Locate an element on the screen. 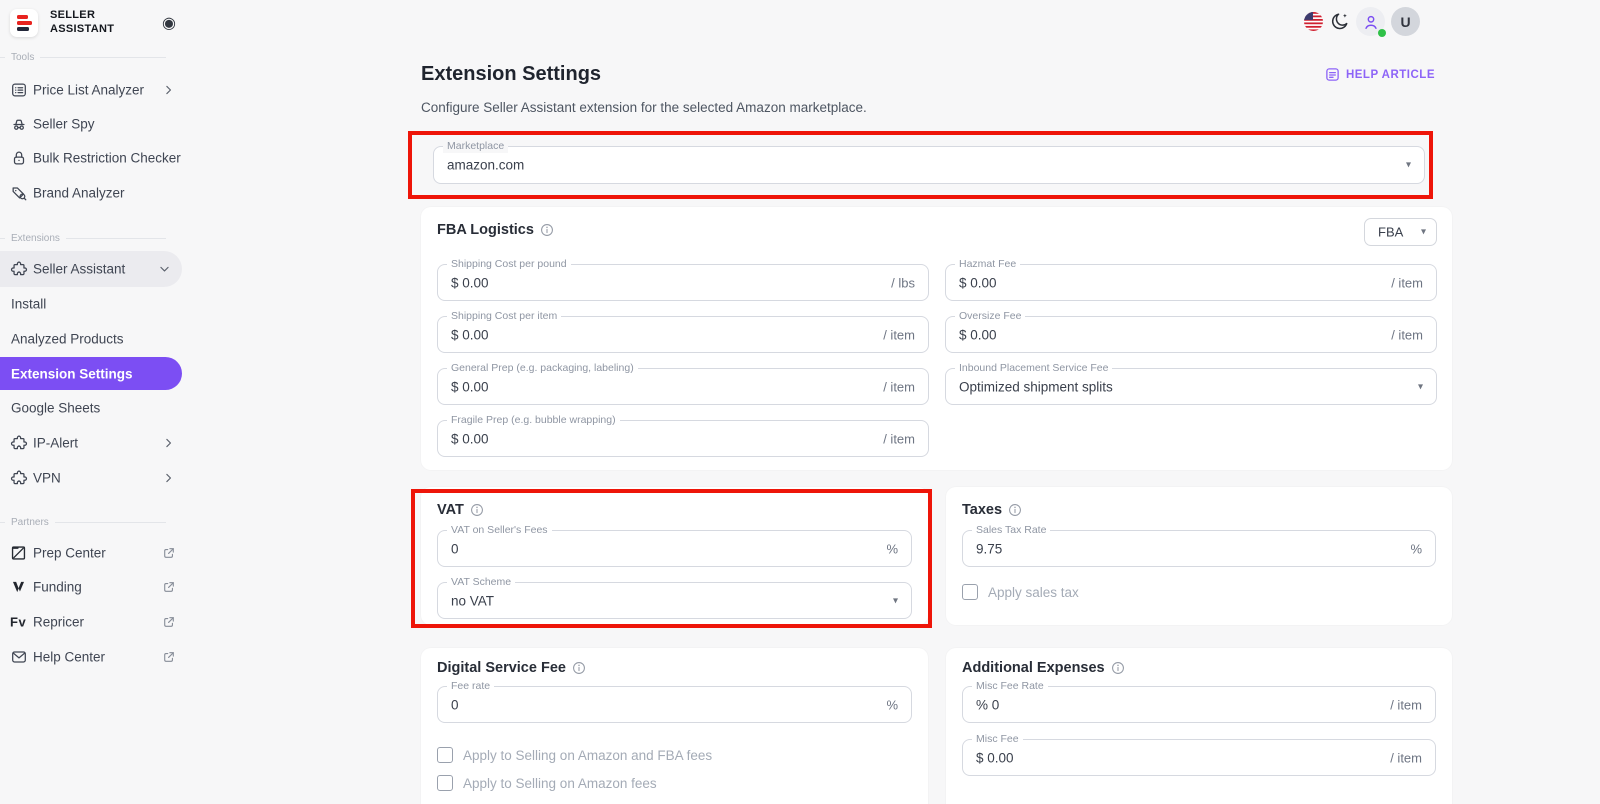 This screenshot has width=1600, height=804. field-unit: / lbs is located at coordinates (903, 282).